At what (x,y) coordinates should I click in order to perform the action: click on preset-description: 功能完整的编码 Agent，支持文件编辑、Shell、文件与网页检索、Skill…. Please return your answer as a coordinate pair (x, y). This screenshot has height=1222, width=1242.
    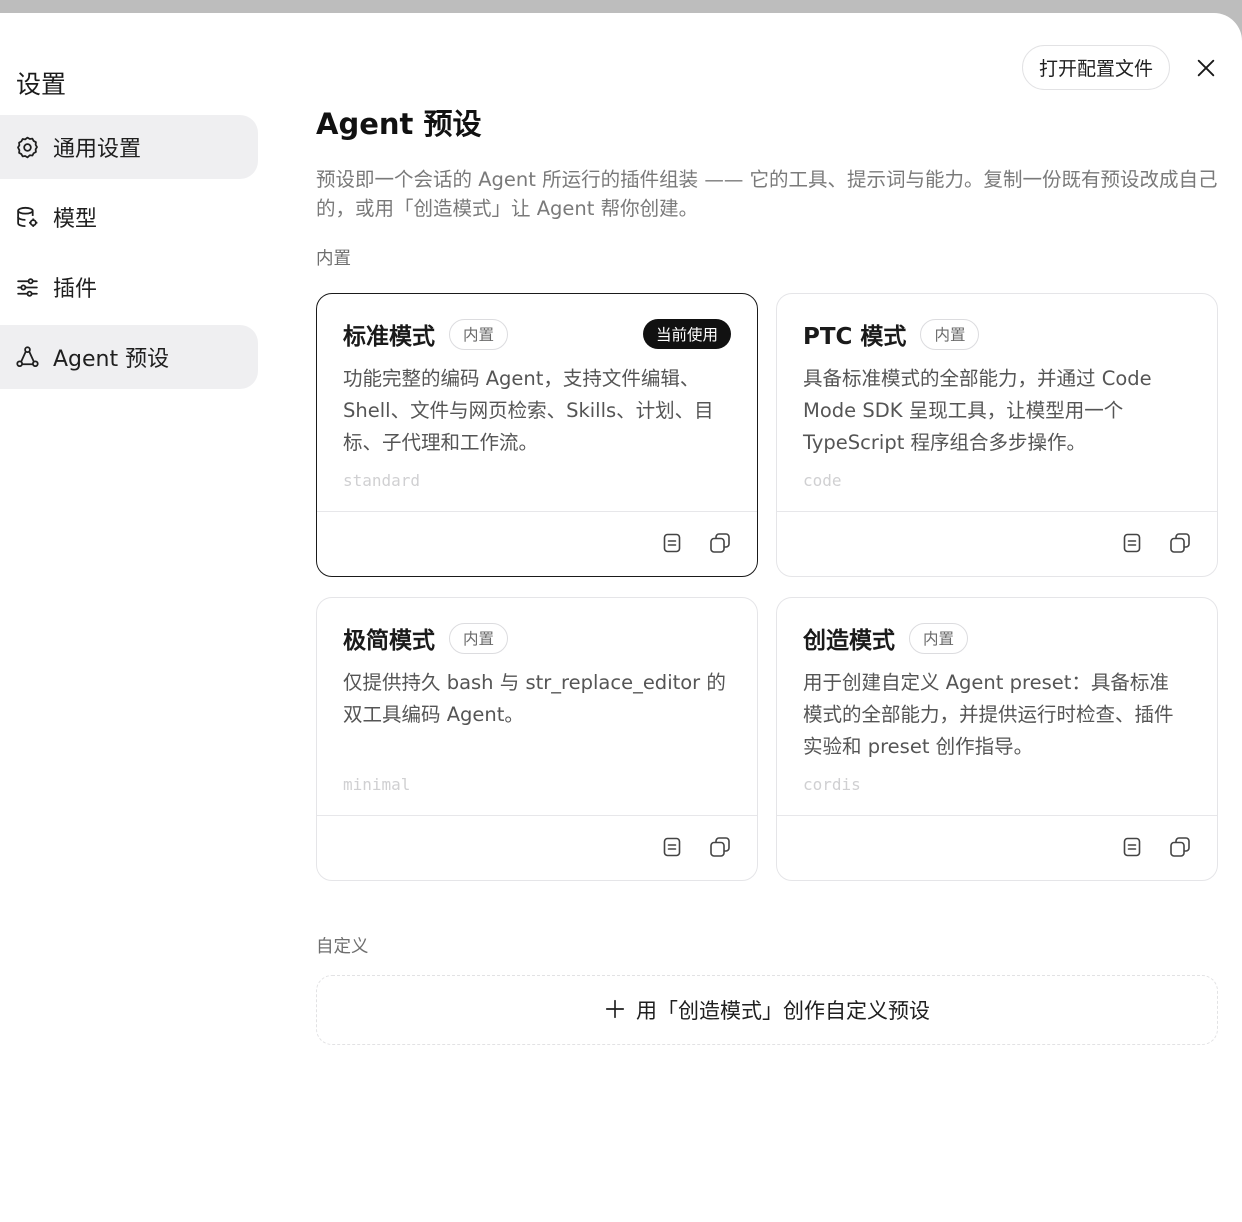
    Looking at the image, I should click on (528, 410).